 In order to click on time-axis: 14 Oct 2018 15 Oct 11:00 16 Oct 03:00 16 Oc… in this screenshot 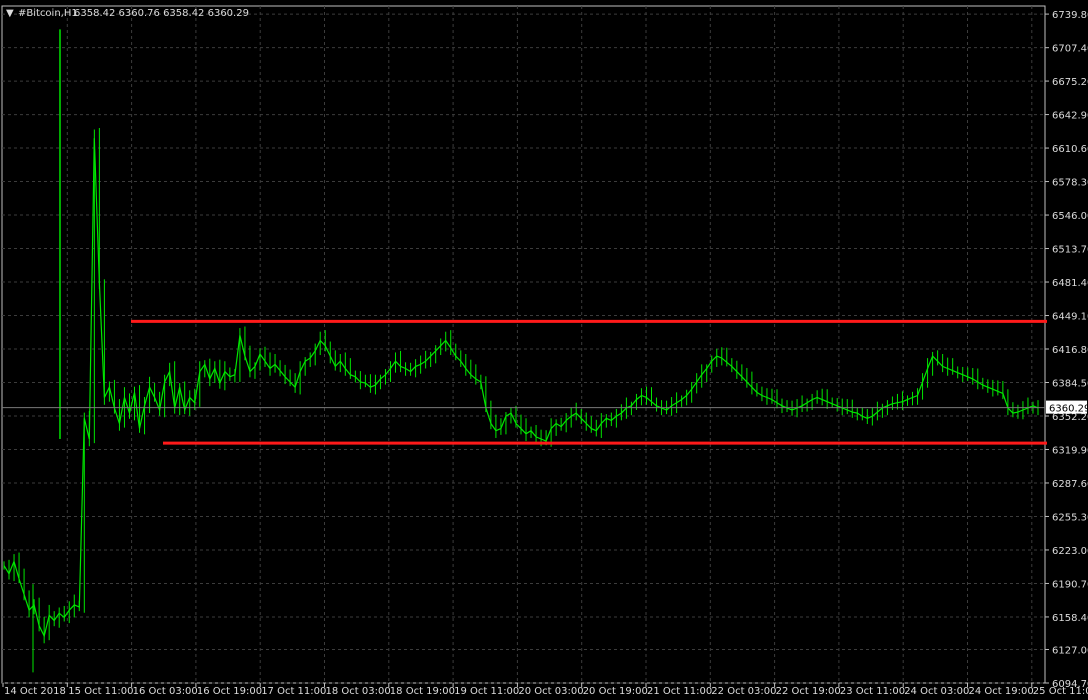, I will do `click(545, 690)`.